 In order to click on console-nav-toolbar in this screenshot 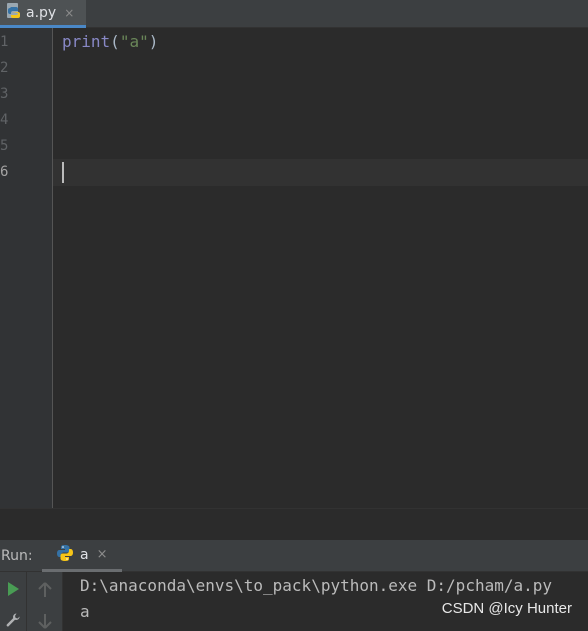, I will do `click(45, 601)`.